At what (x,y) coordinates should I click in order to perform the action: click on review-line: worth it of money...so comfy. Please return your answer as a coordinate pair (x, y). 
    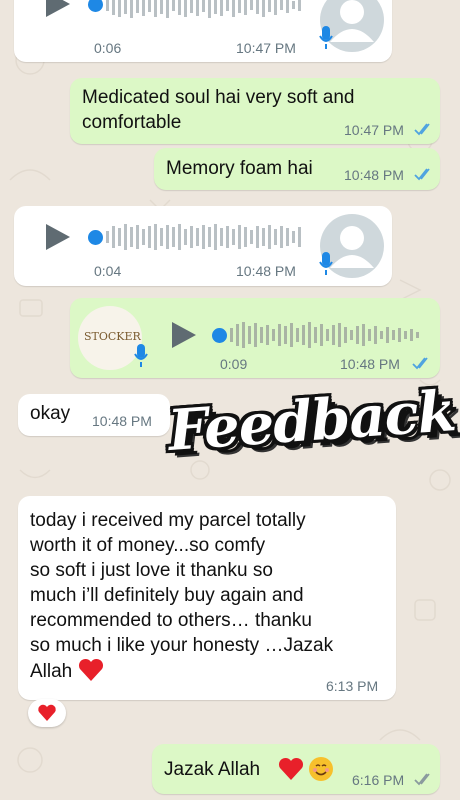
    Looking at the image, I should click on (148, 545).